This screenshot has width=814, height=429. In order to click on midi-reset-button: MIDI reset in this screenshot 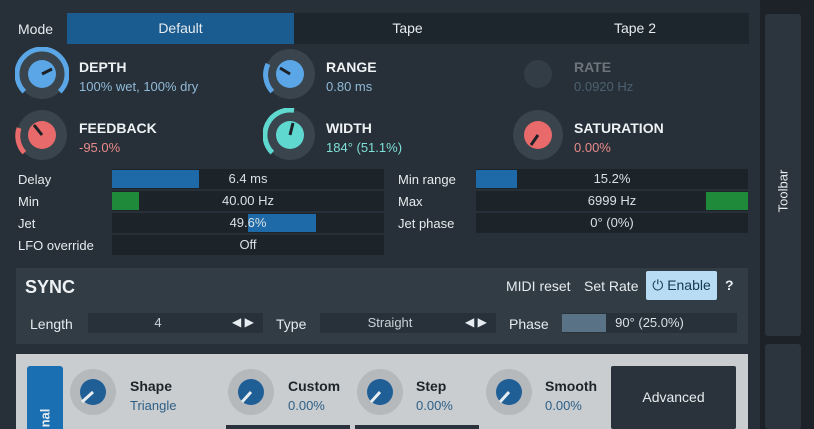, I will do `click(538, 286)`.